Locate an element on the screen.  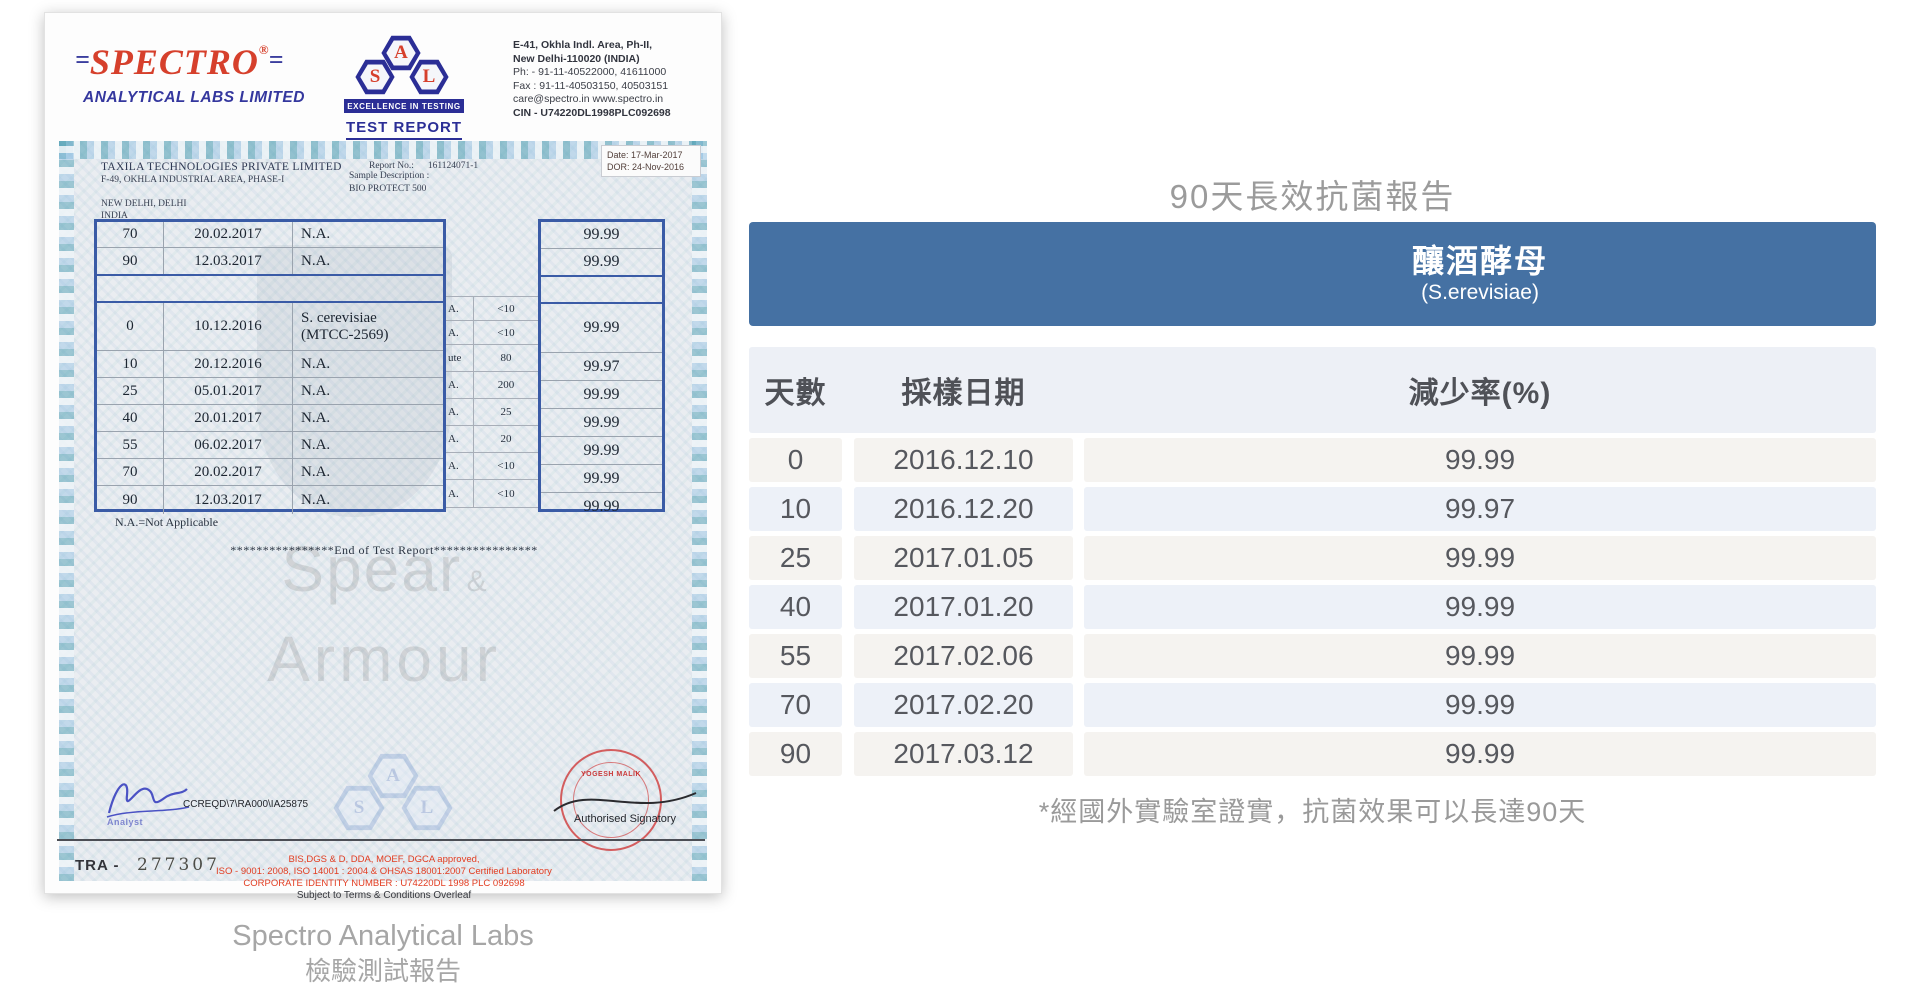
table-row: 10 20.12.2016 N.A. is located at coordinates (270, 364).